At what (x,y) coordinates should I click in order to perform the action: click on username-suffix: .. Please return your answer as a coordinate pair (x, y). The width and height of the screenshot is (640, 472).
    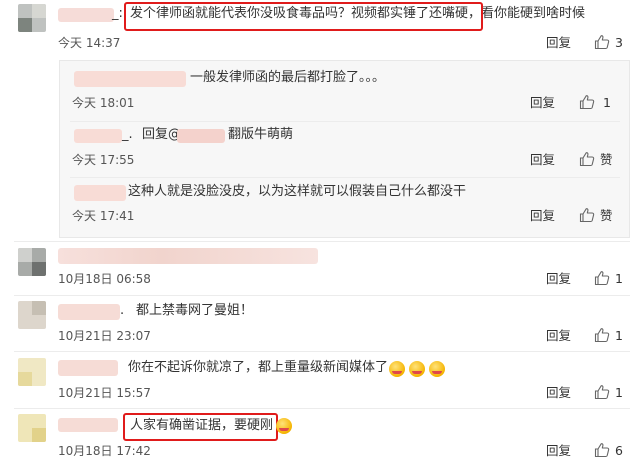
    Looking at the image, I should click on (122, 310).